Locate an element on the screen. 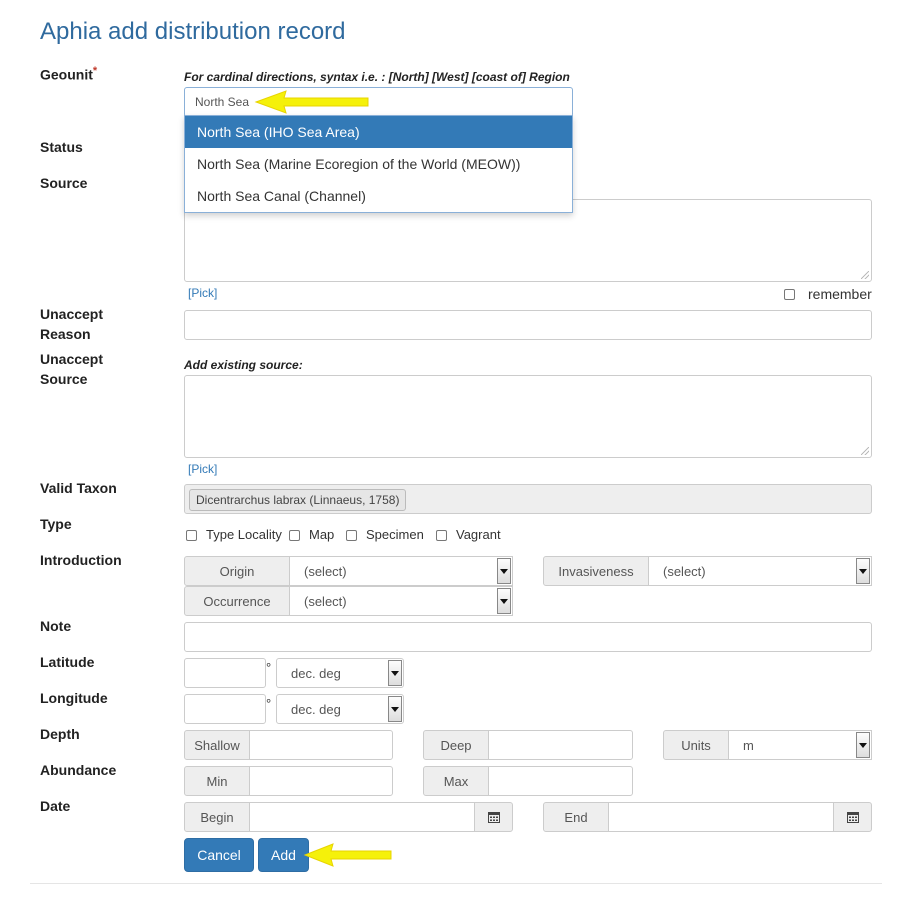  origin-addon: Origin is located at coordinates (237, 571).